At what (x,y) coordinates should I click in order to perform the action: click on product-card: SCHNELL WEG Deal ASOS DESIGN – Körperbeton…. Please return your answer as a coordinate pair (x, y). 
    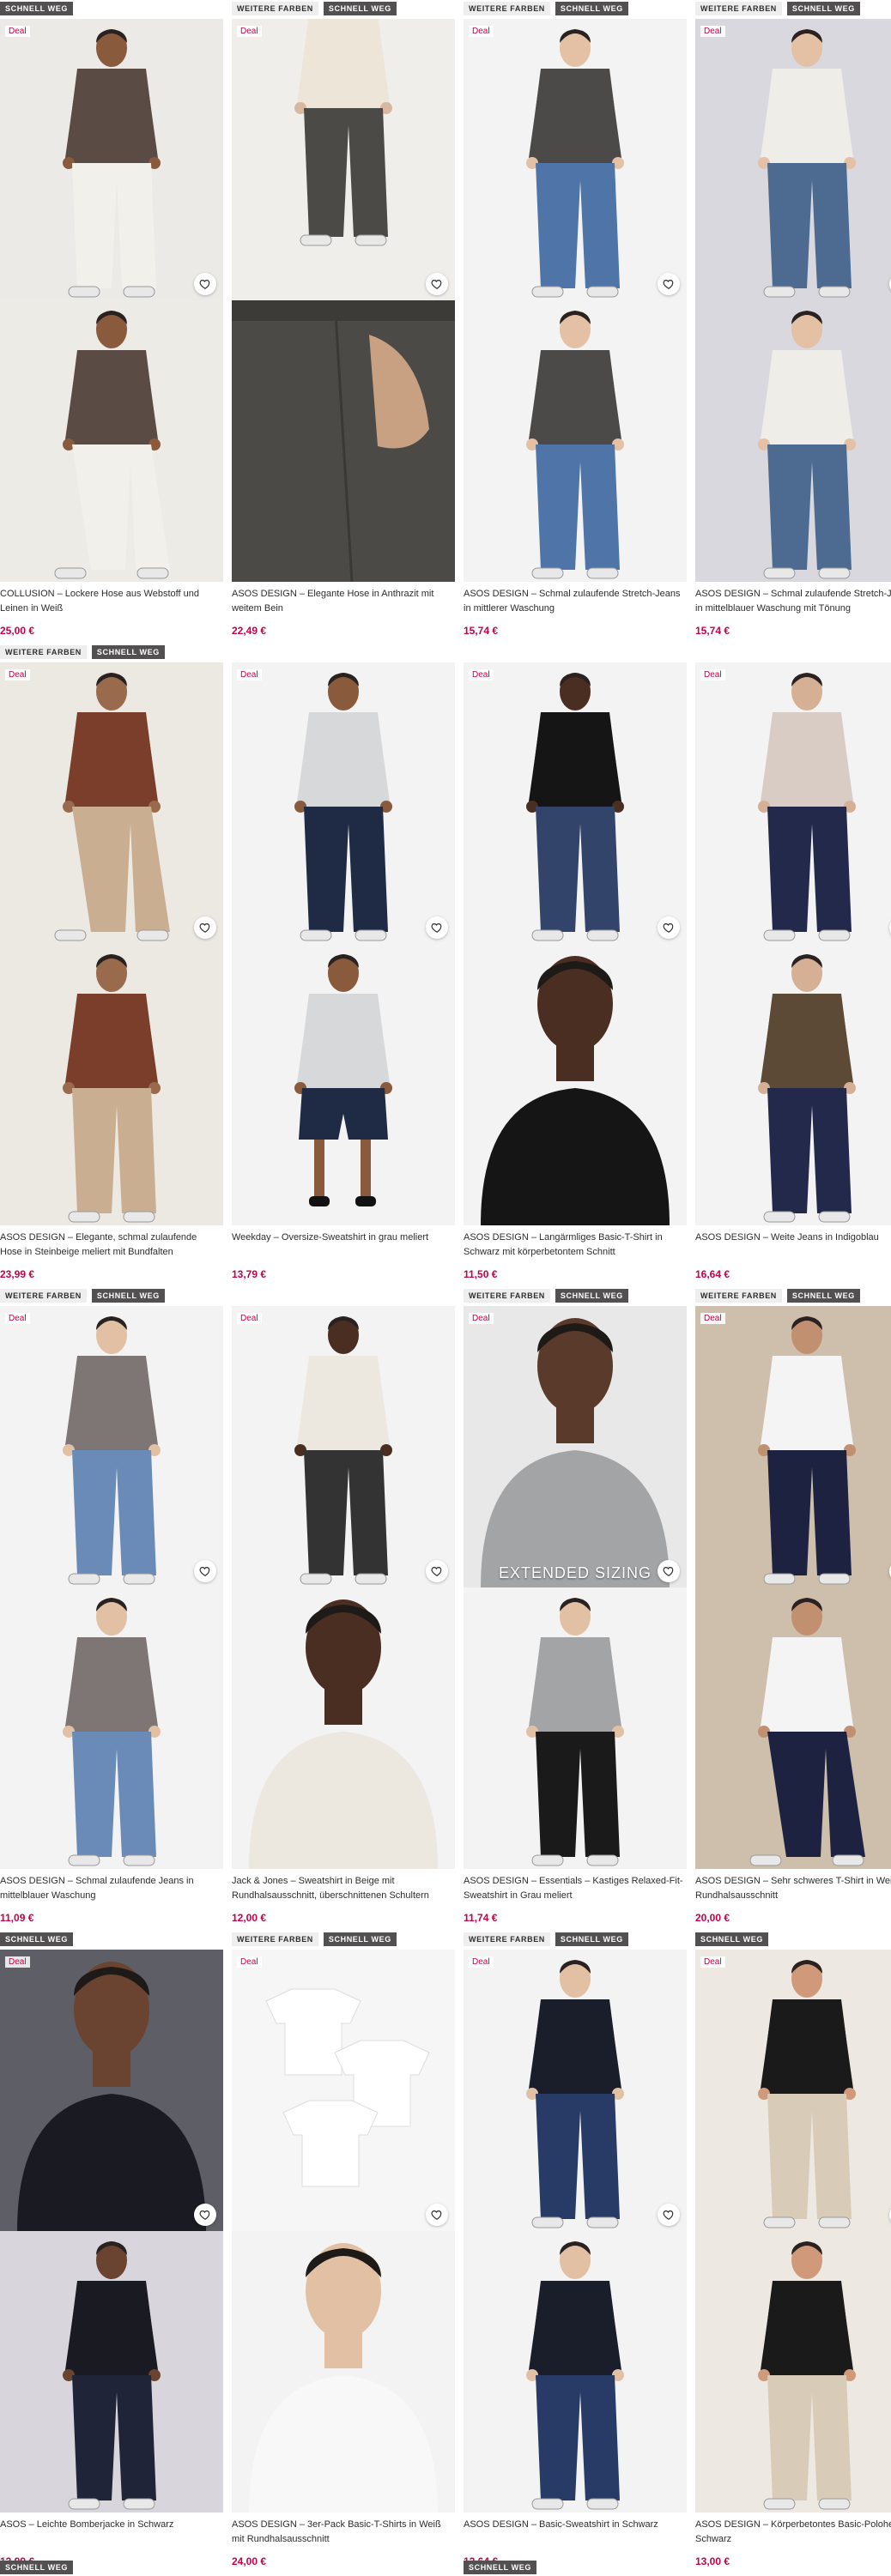
    Looking at the image, I should click on (793, 2254).